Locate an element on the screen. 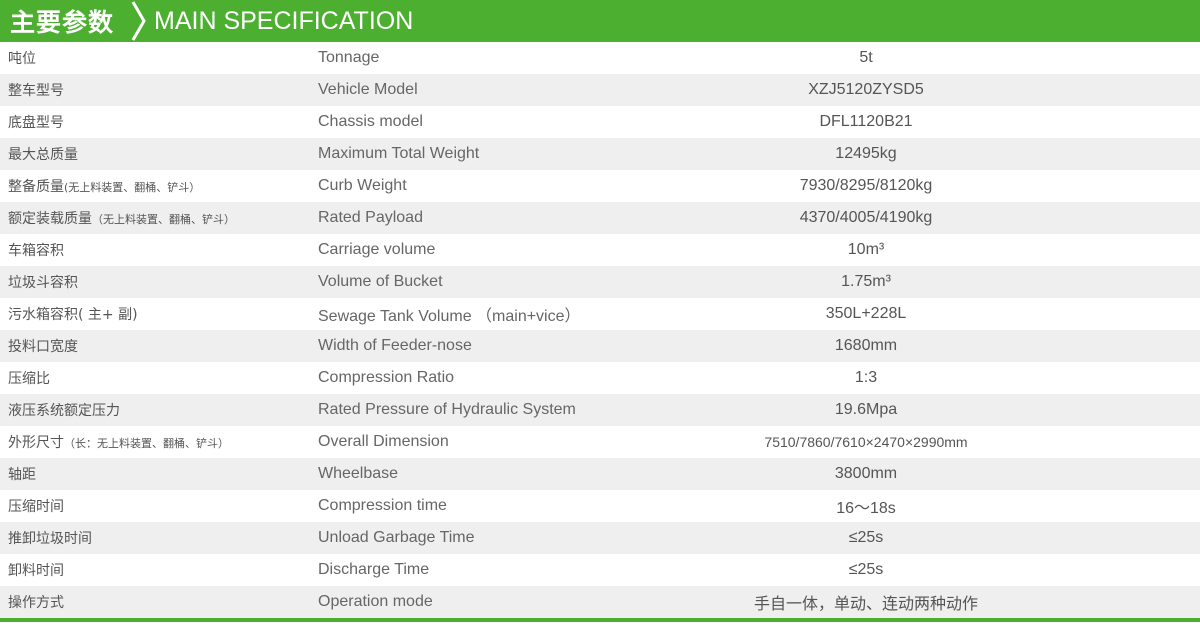 The width and height of the screenshot is (1200, 626). label-en: Sewage Tank Volume （main+vice） is located at coordinates (449, 316).